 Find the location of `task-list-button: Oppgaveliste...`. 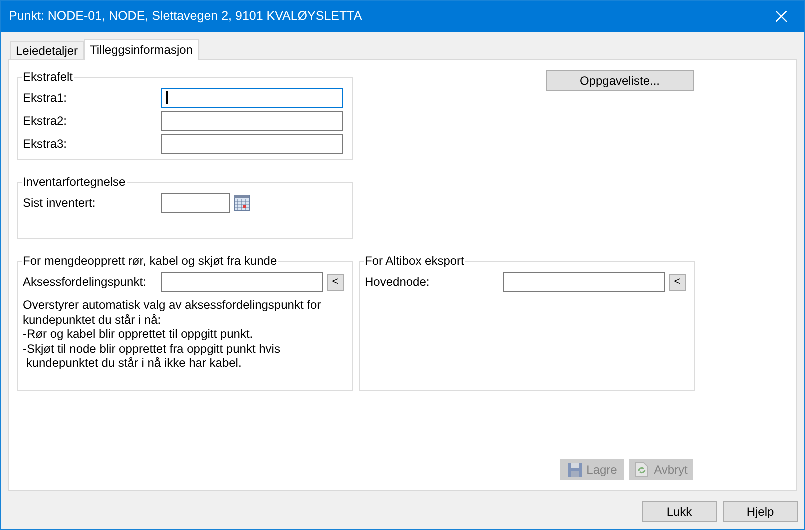

task-list-button: Oppgaveliste... is located at coordinates (620, 80).